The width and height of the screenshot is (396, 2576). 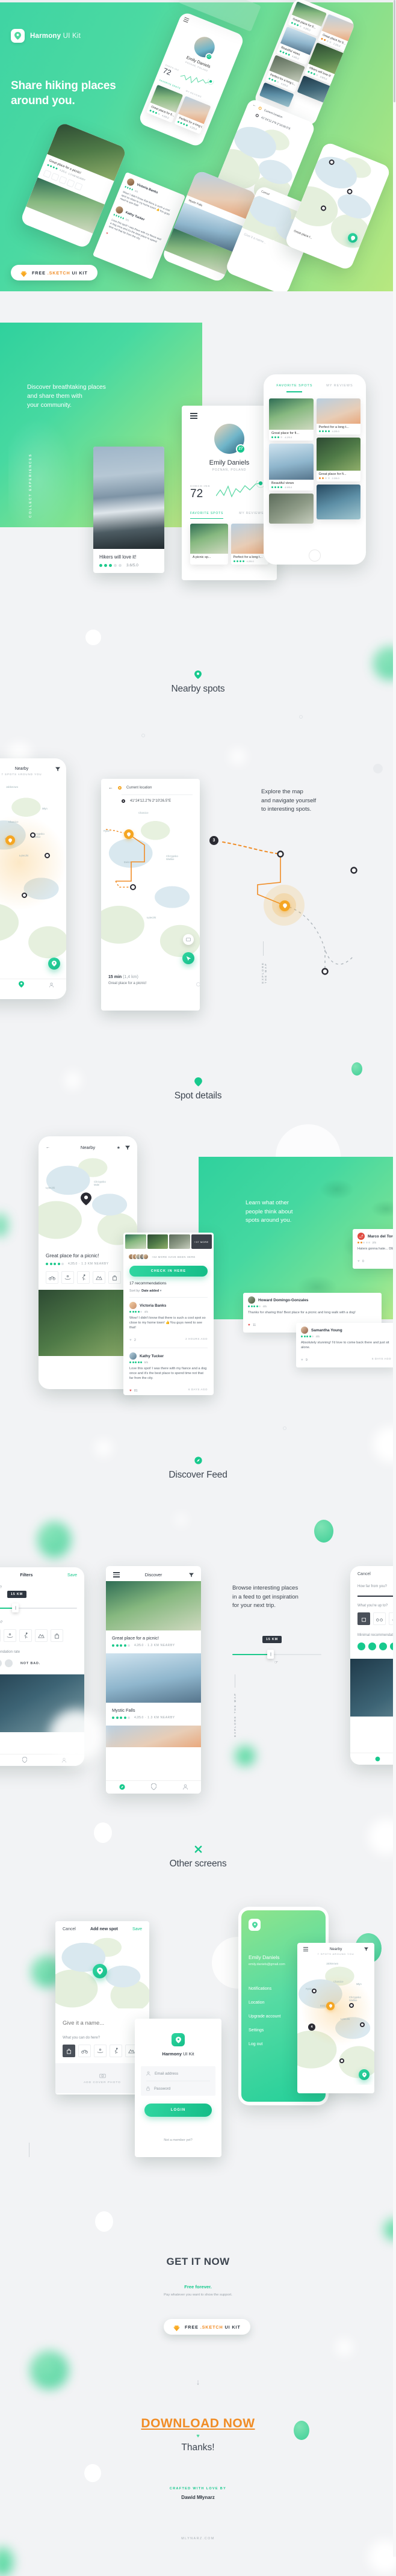 I want to click on check-in-button: CHECK IN HERE, so click(x=168, y=1271).